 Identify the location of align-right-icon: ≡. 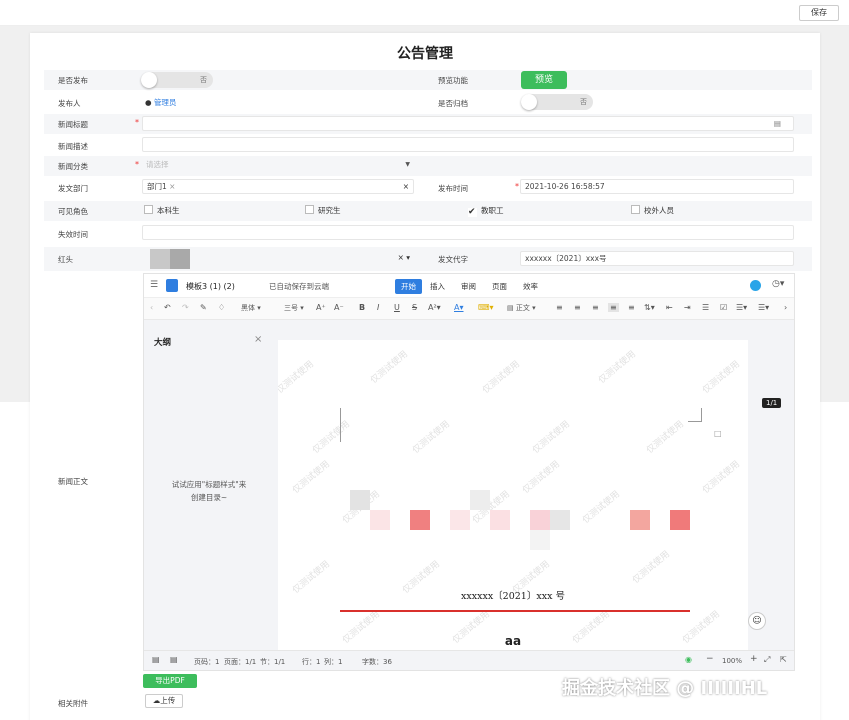
(595, 307).